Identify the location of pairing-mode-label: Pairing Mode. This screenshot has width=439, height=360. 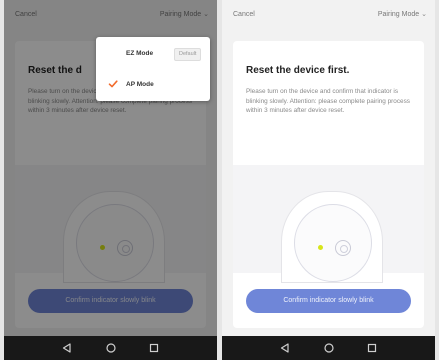
(398, 14).